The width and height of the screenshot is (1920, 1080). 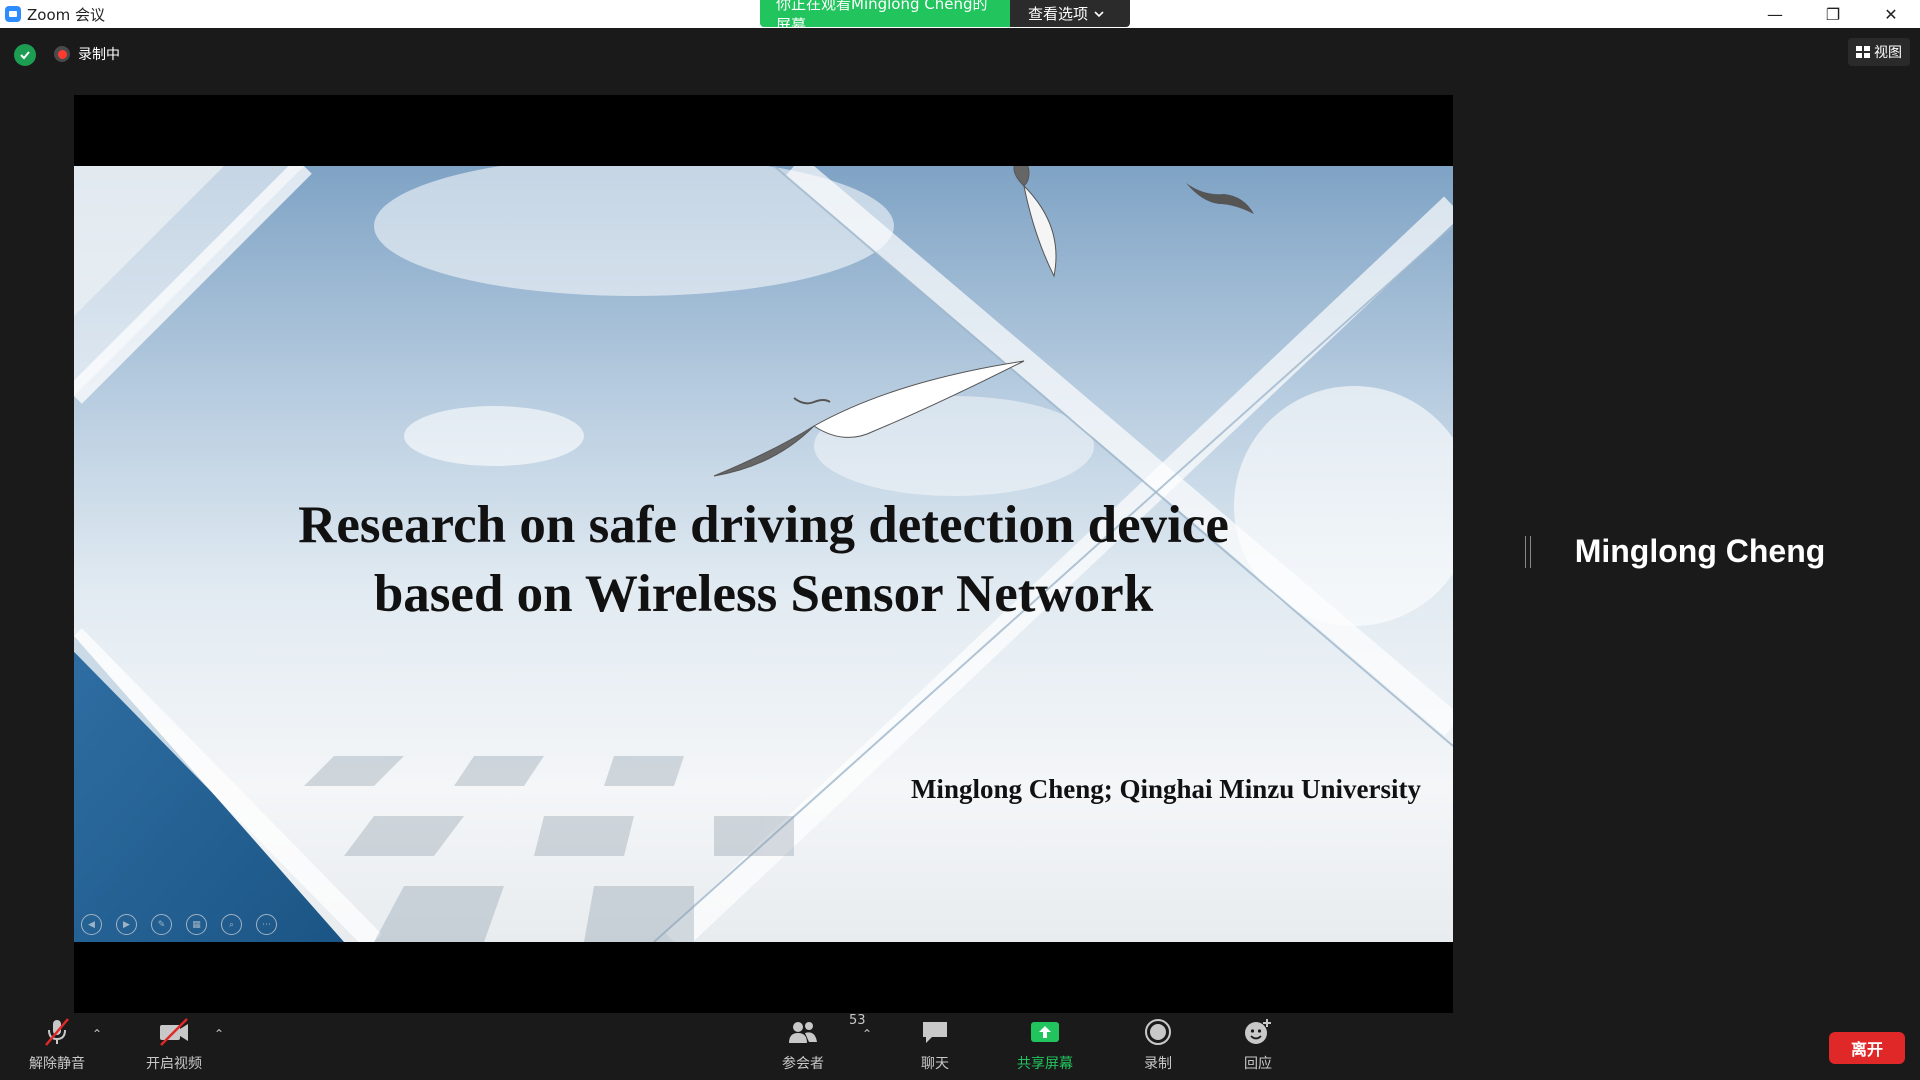 I want to click on unmute-button: 解除静音, so click(x=57, y=1044).